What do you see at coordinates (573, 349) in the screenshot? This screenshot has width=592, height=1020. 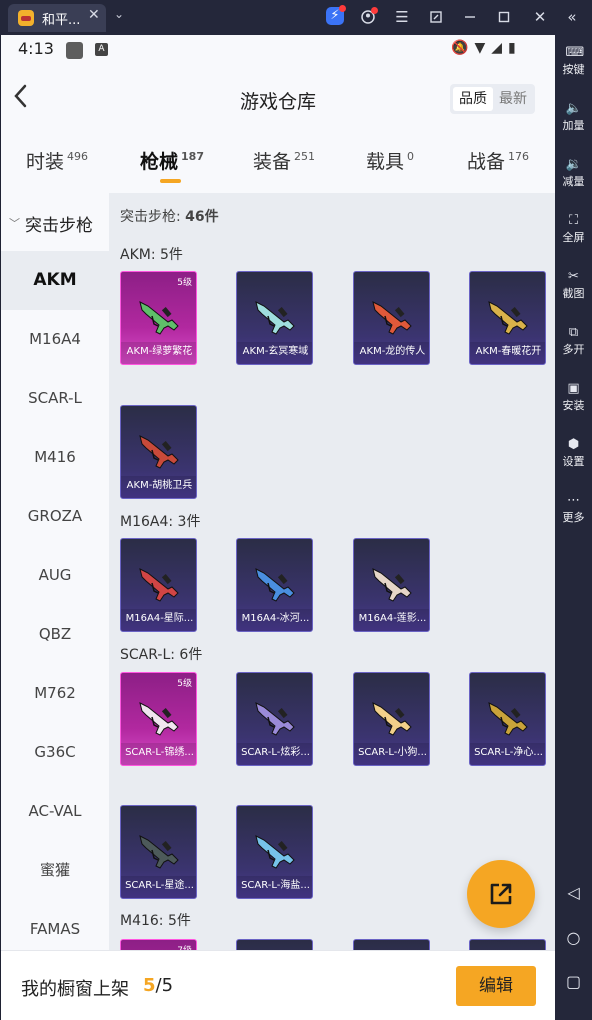 I see `toolbar-label: 多开` at bounding box center [573, 349].